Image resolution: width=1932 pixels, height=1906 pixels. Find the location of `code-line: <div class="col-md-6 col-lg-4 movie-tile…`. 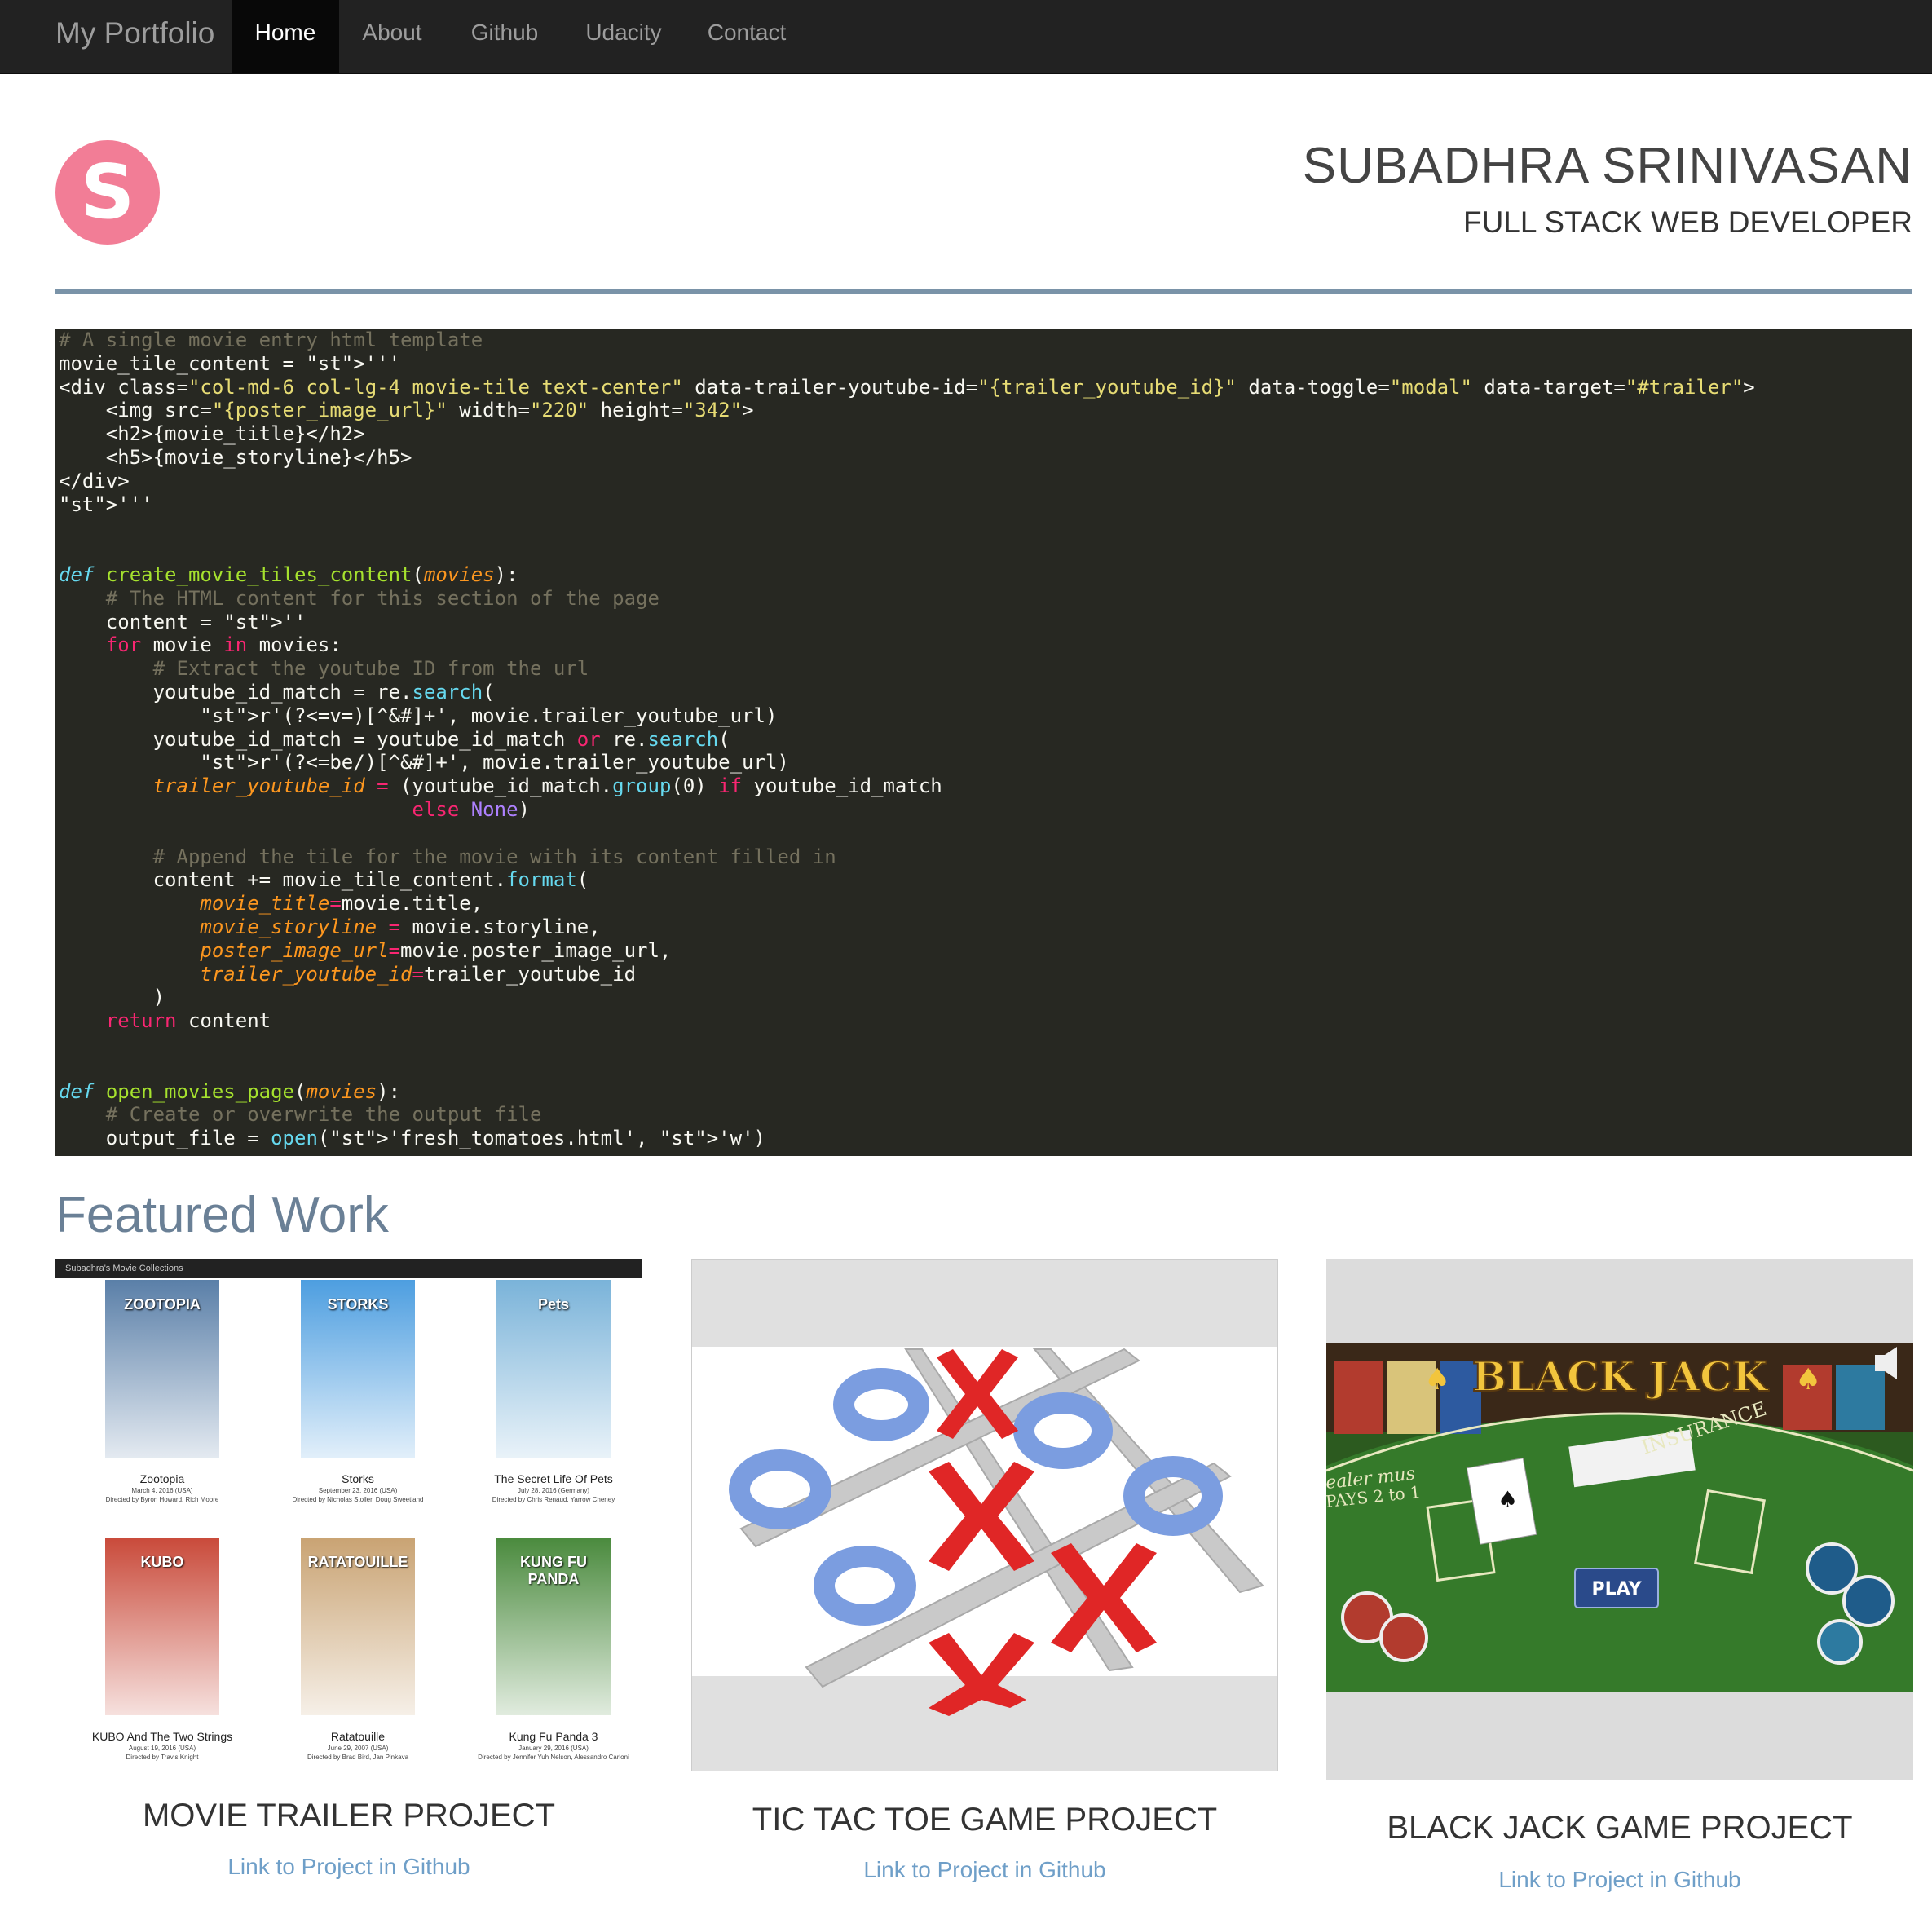

code-line: <div class="col-md-6 col-lg-4 movie-tile… is located at coordinates (907, 387).